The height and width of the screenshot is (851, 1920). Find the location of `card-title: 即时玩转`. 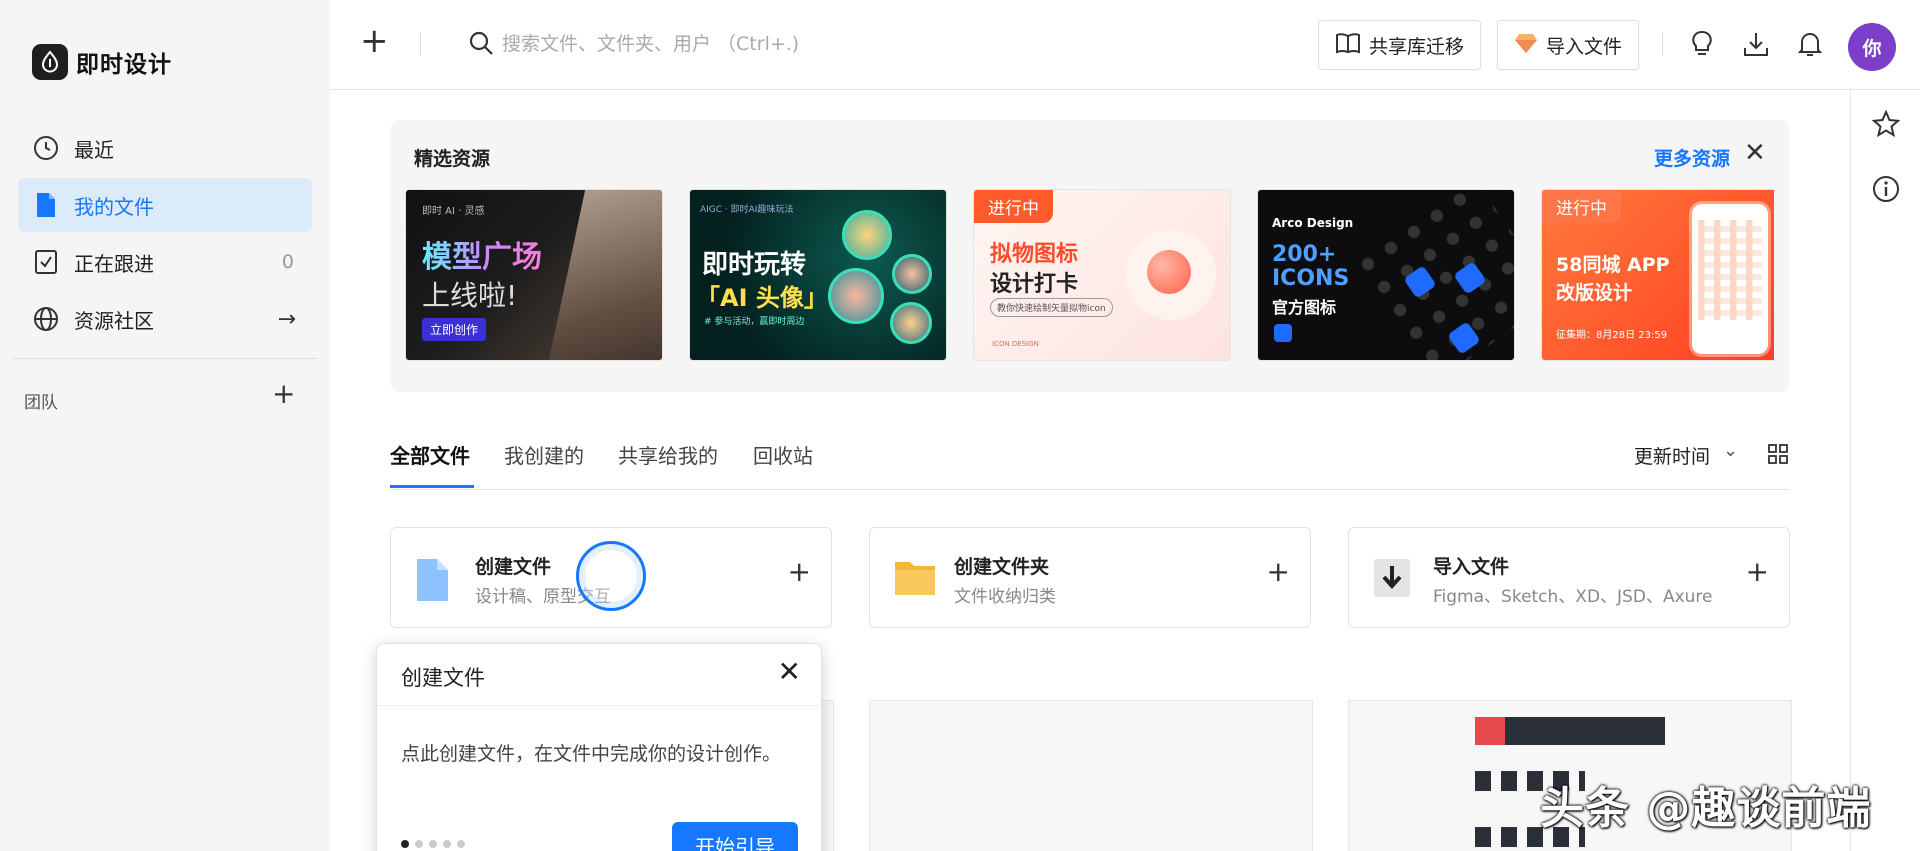

card-title: 即时玩转 is located at coordinates (754, 265).